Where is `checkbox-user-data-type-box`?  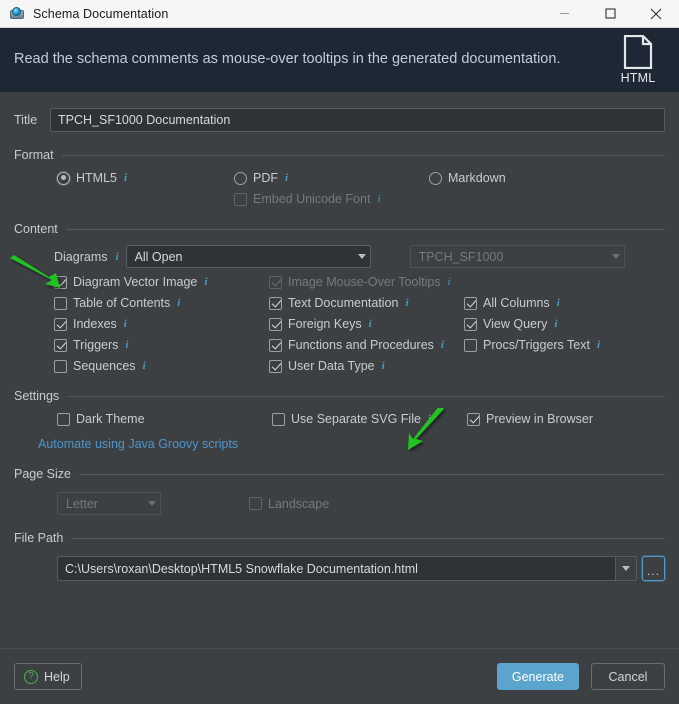
checkbox-user-data-type-box is located at coordinates (275, 366).